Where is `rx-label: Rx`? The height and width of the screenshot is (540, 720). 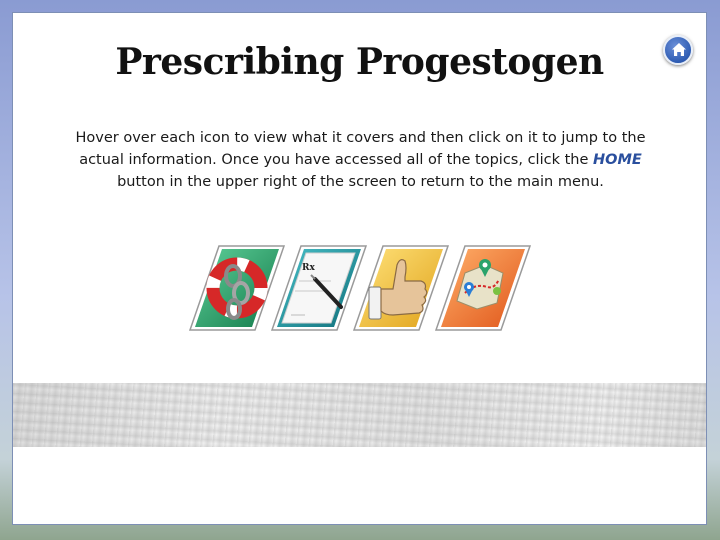 rx-label: Rx is located at coordinates (308, 268).